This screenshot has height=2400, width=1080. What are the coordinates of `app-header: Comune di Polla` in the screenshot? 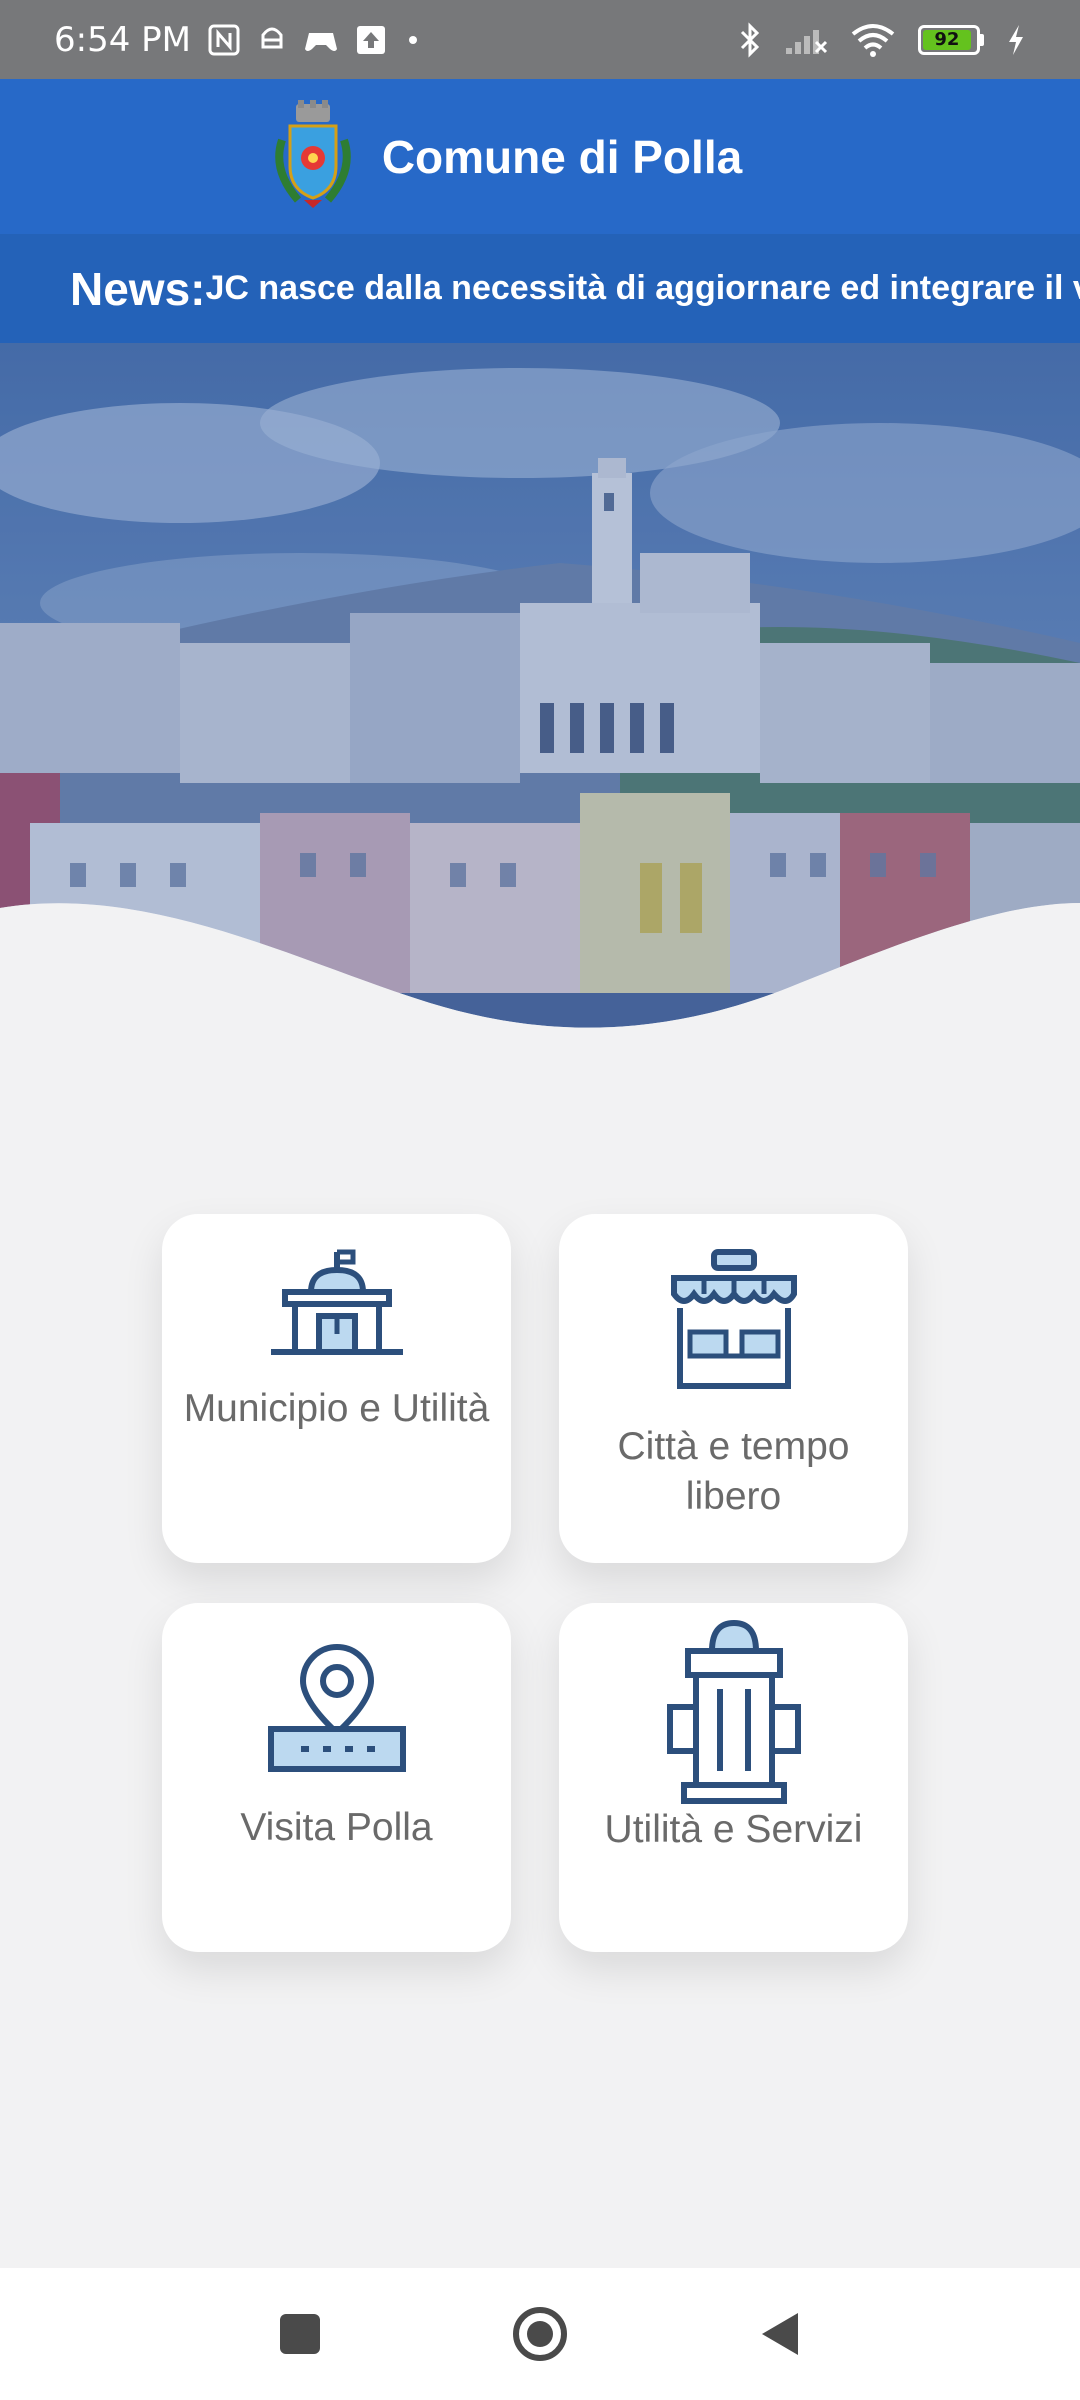 It's located at (540, 156).